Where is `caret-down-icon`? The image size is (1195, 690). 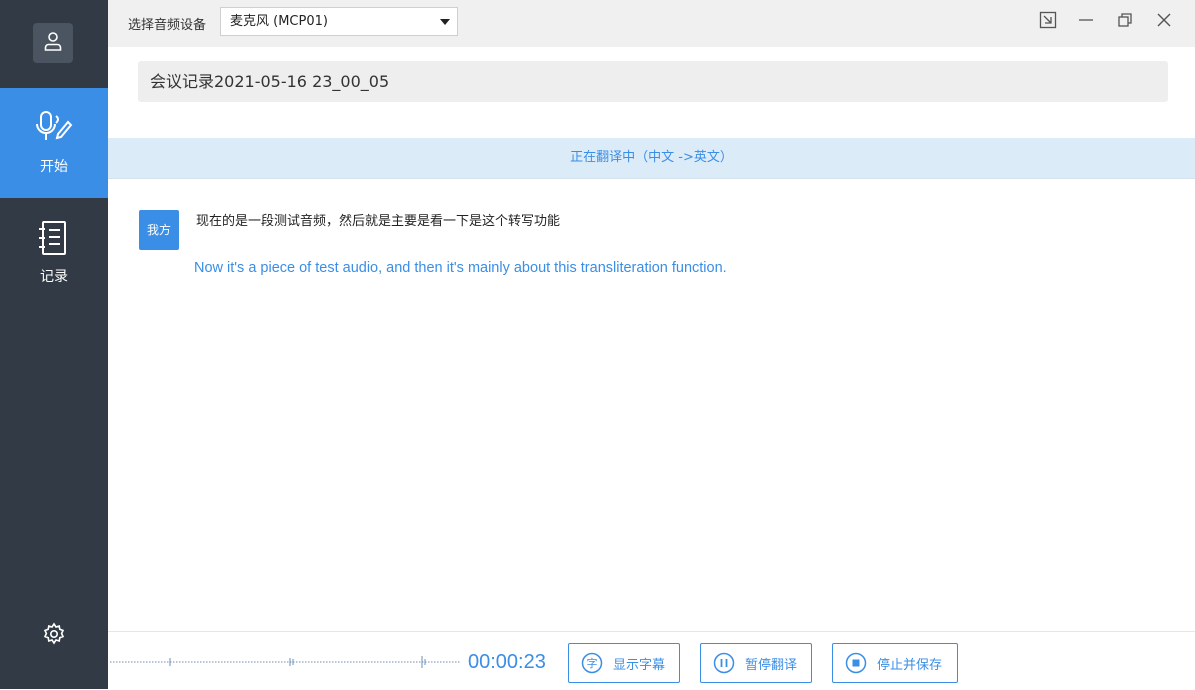 caret-down-icon is located at coordinates (445, 22).